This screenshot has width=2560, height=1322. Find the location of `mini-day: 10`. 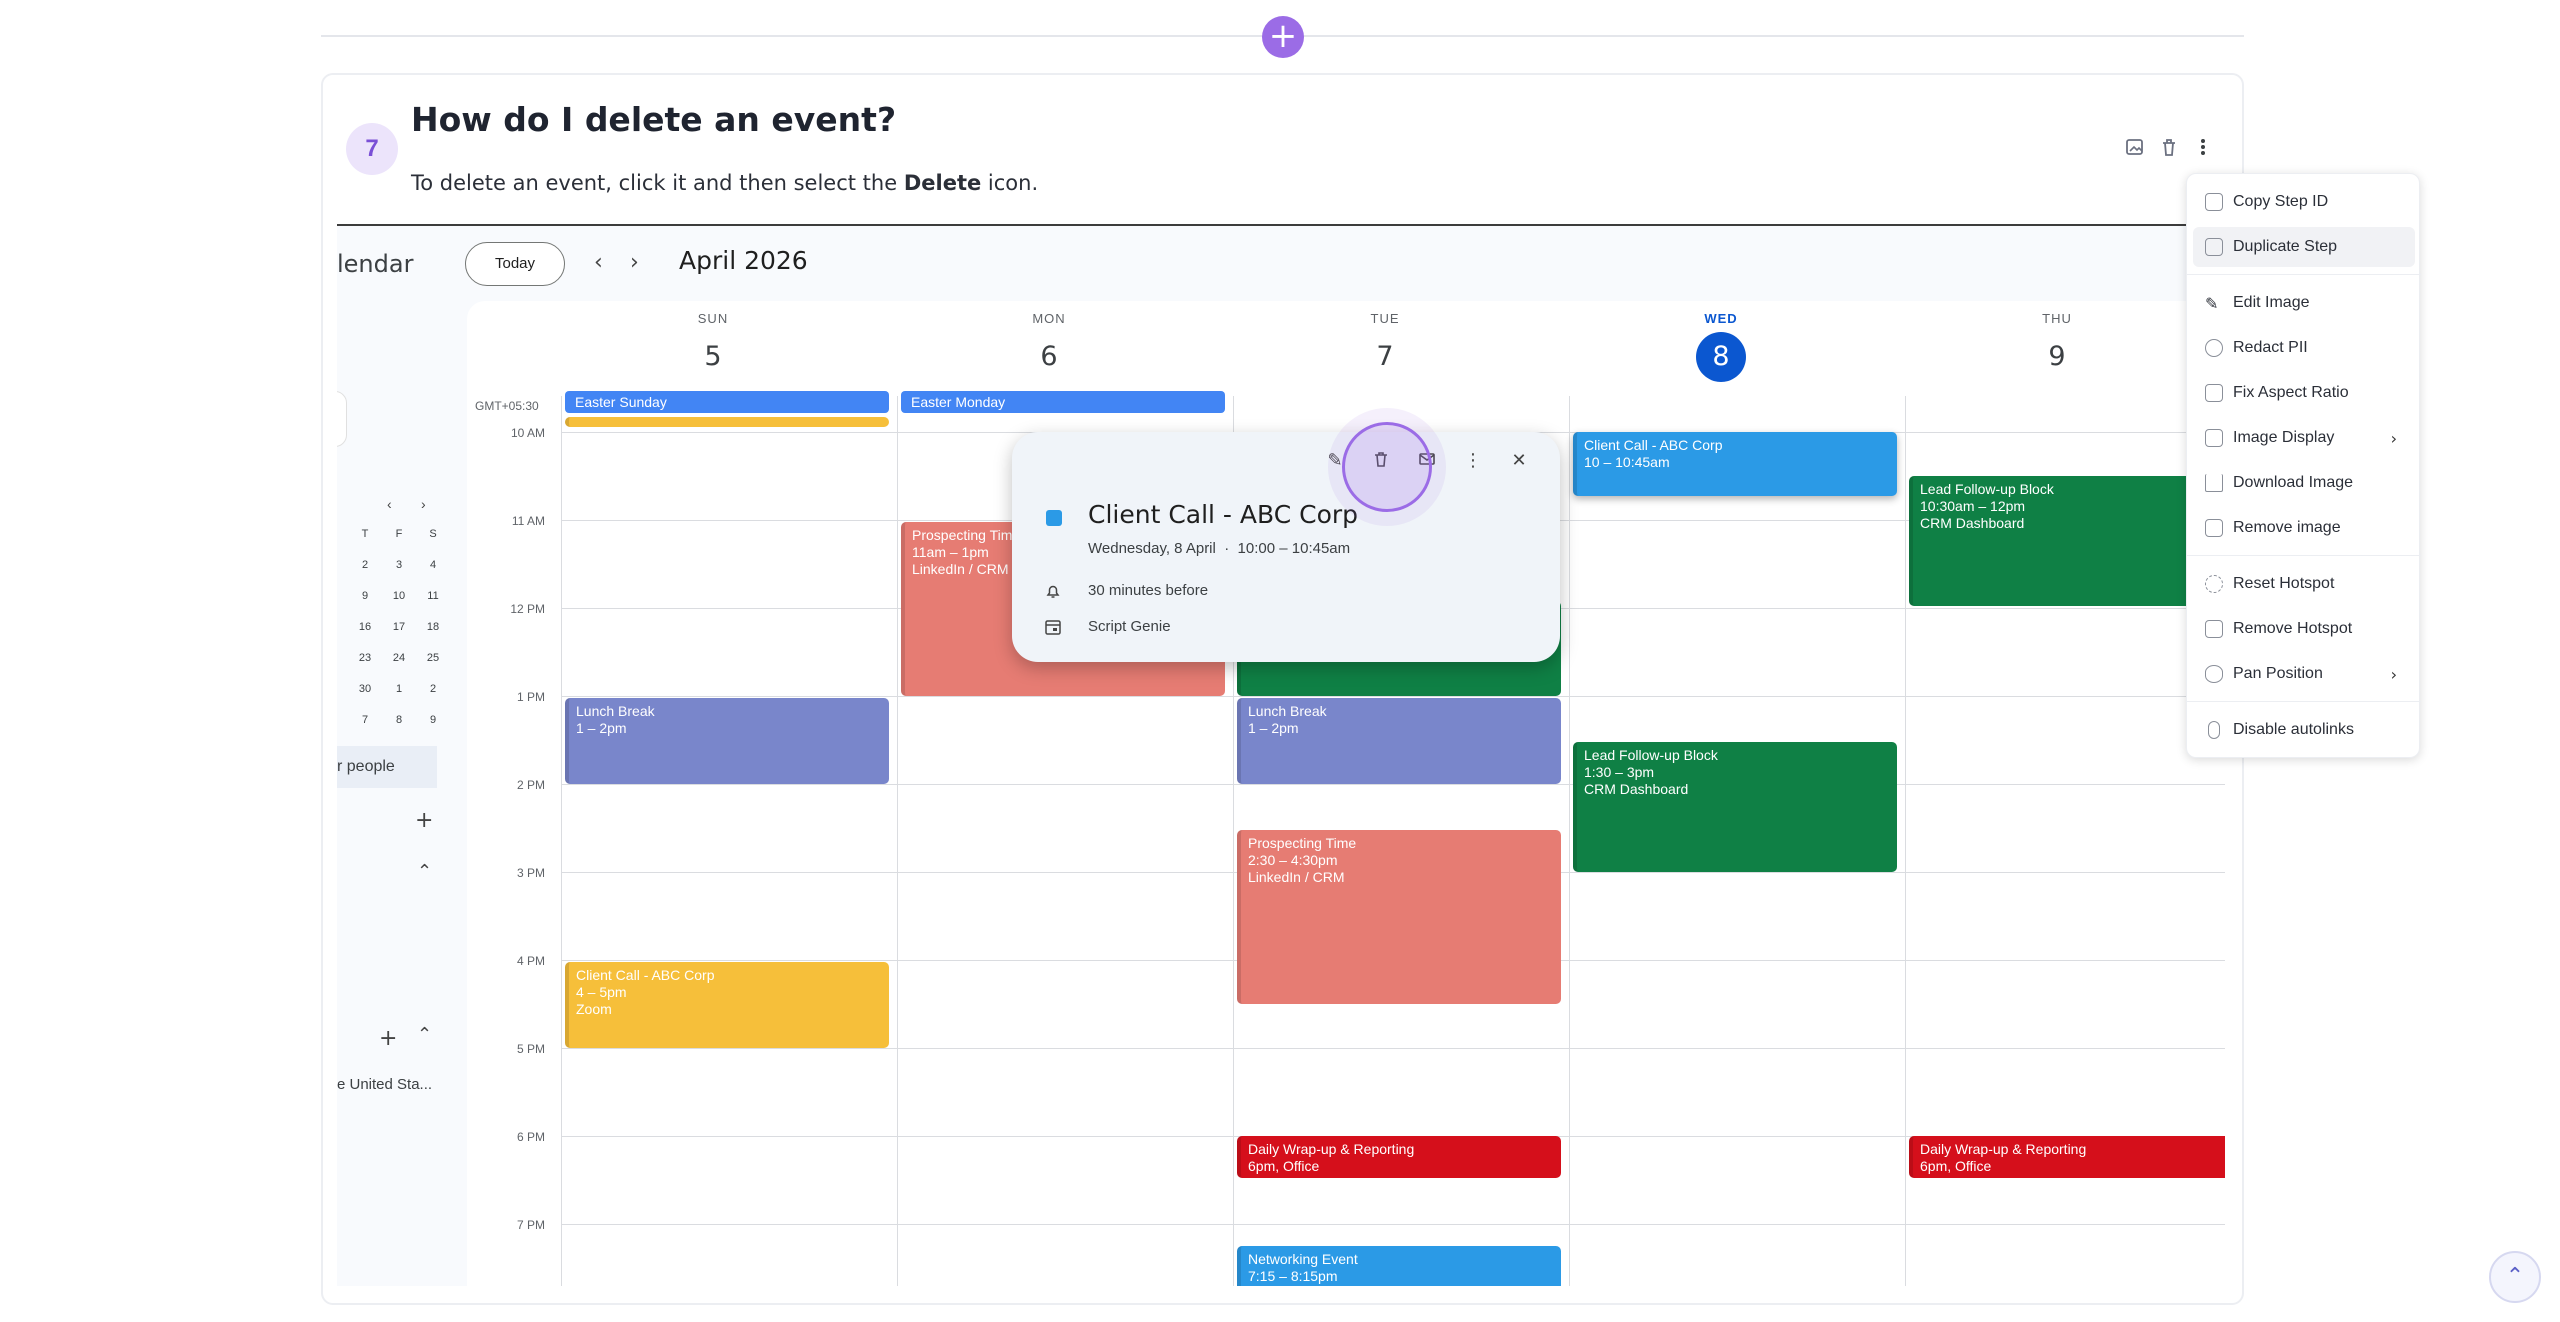

mini-day: 10 is located at coordinates (399, 596).